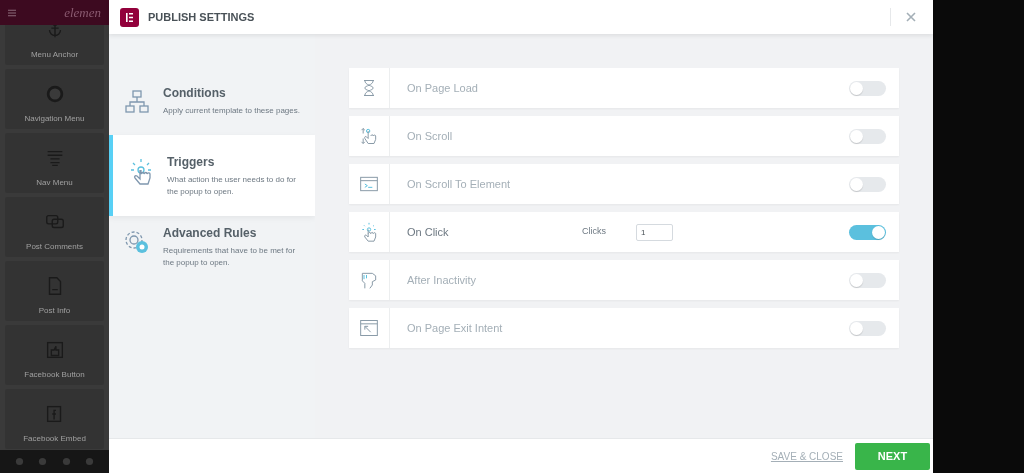  I want to click on next-button: NEXT, so click(892, 456).